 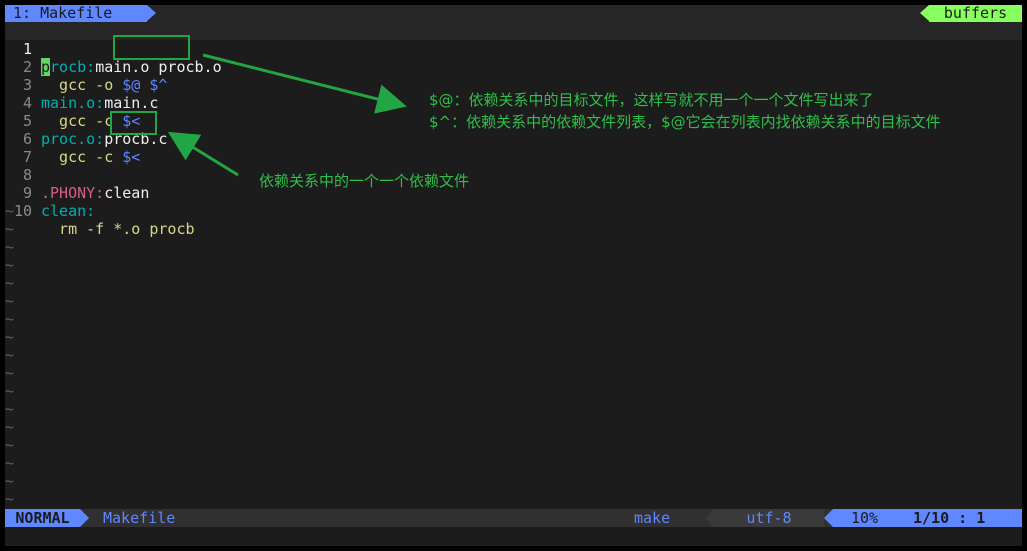 What do you see at coordinates (685, 122) in the screenshot?
I see `note-auto-var-deps: $^：依赖关系中的依赖文件列表，$@它会在列表内找依赖关系中的目标文件` at bounding box center [685, 122].